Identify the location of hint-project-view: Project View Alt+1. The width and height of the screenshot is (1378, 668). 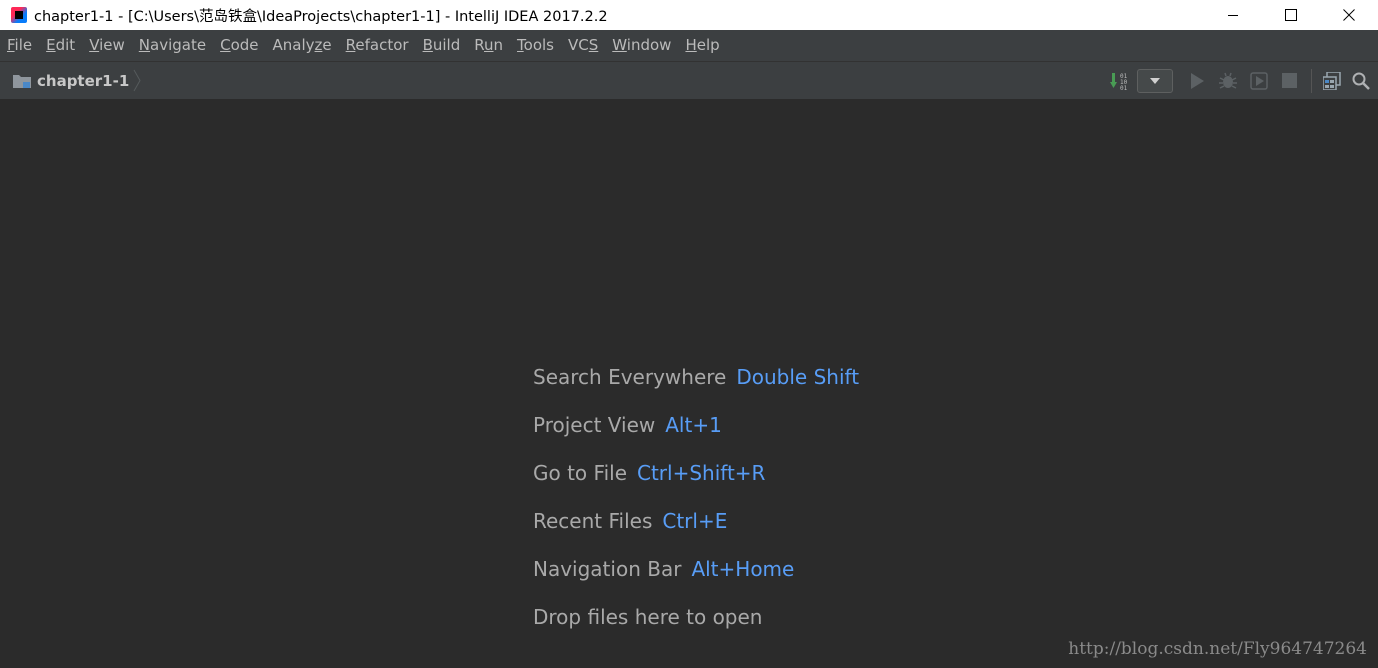
(696, 434).